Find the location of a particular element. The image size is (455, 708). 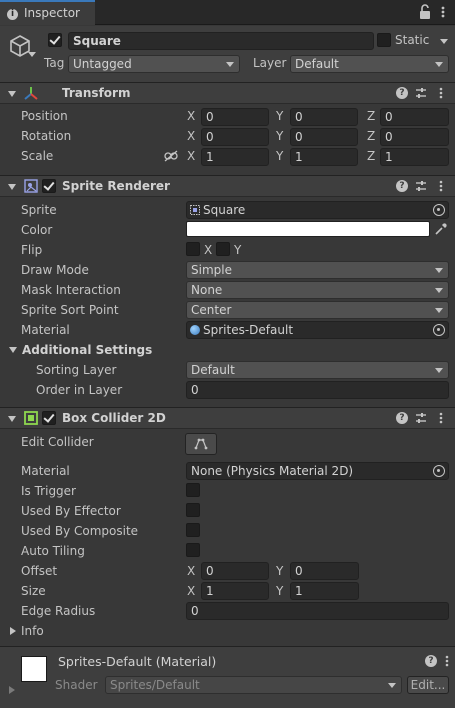

layer-dropdown: Default is located at coordinates (369, 64).